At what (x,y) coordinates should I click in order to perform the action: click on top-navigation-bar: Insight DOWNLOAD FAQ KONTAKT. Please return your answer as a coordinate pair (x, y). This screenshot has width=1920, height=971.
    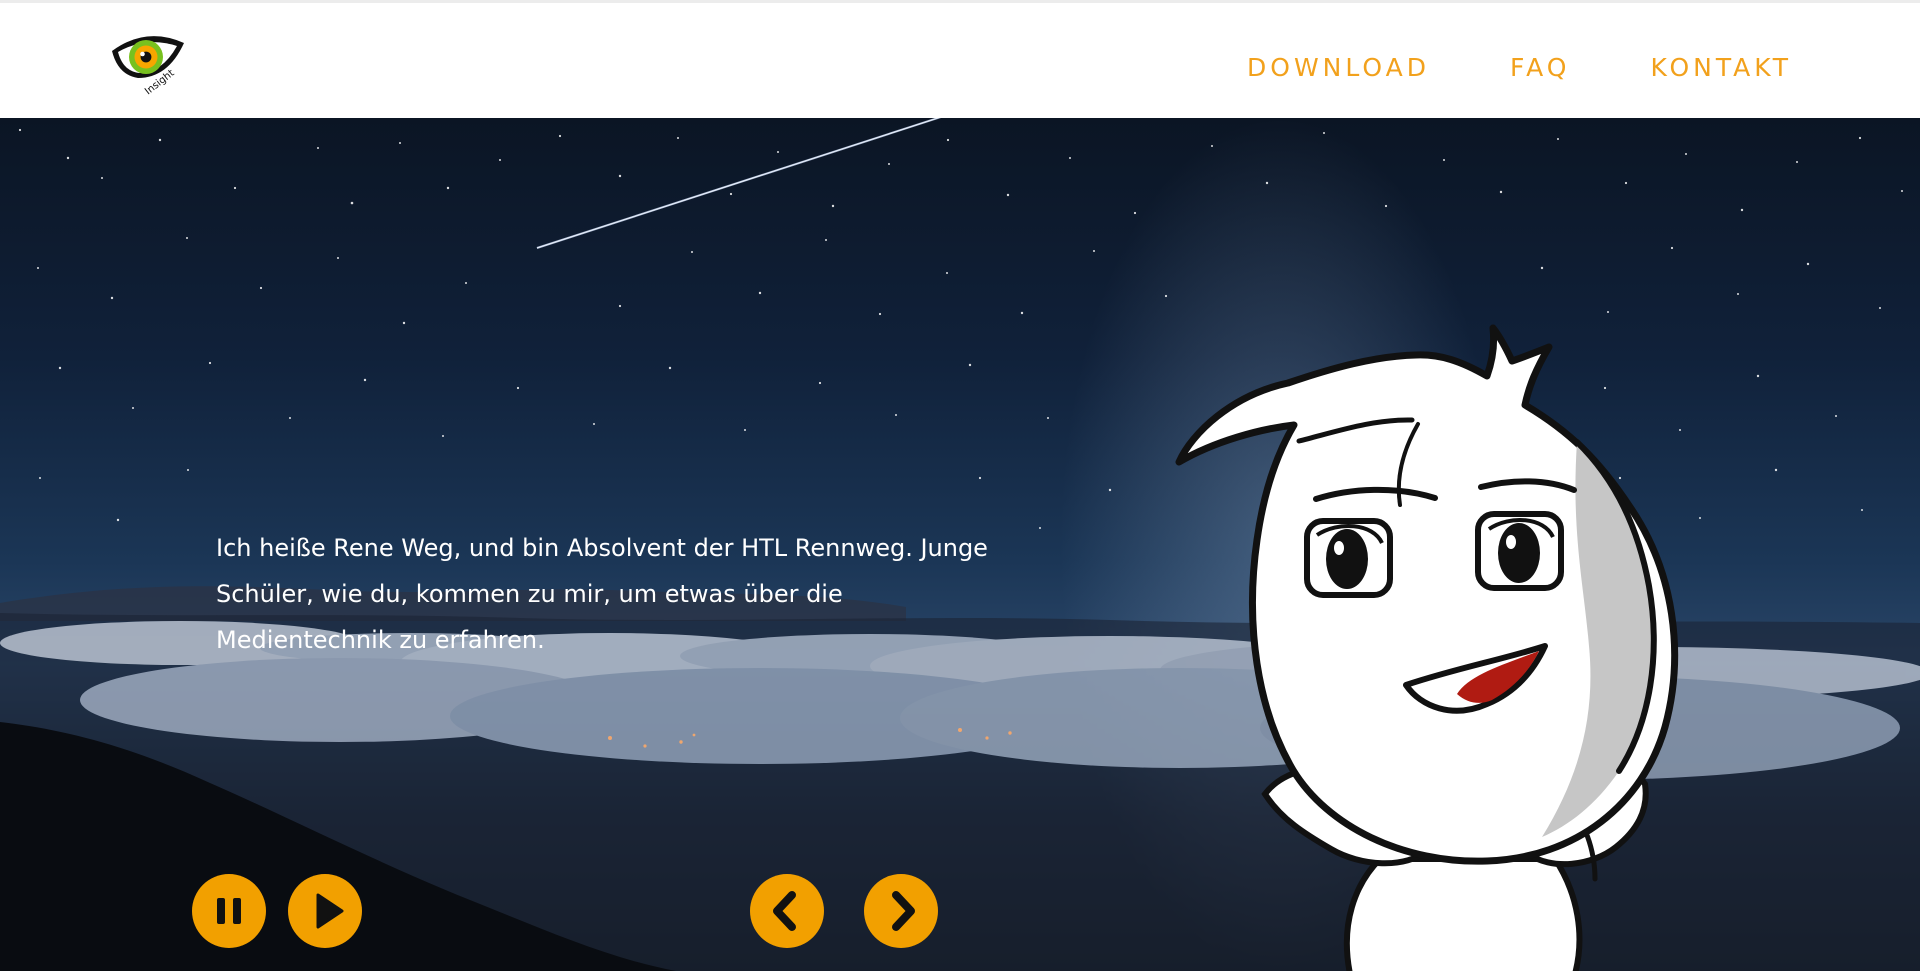
    Looking at the image, I should click on (960, 59).